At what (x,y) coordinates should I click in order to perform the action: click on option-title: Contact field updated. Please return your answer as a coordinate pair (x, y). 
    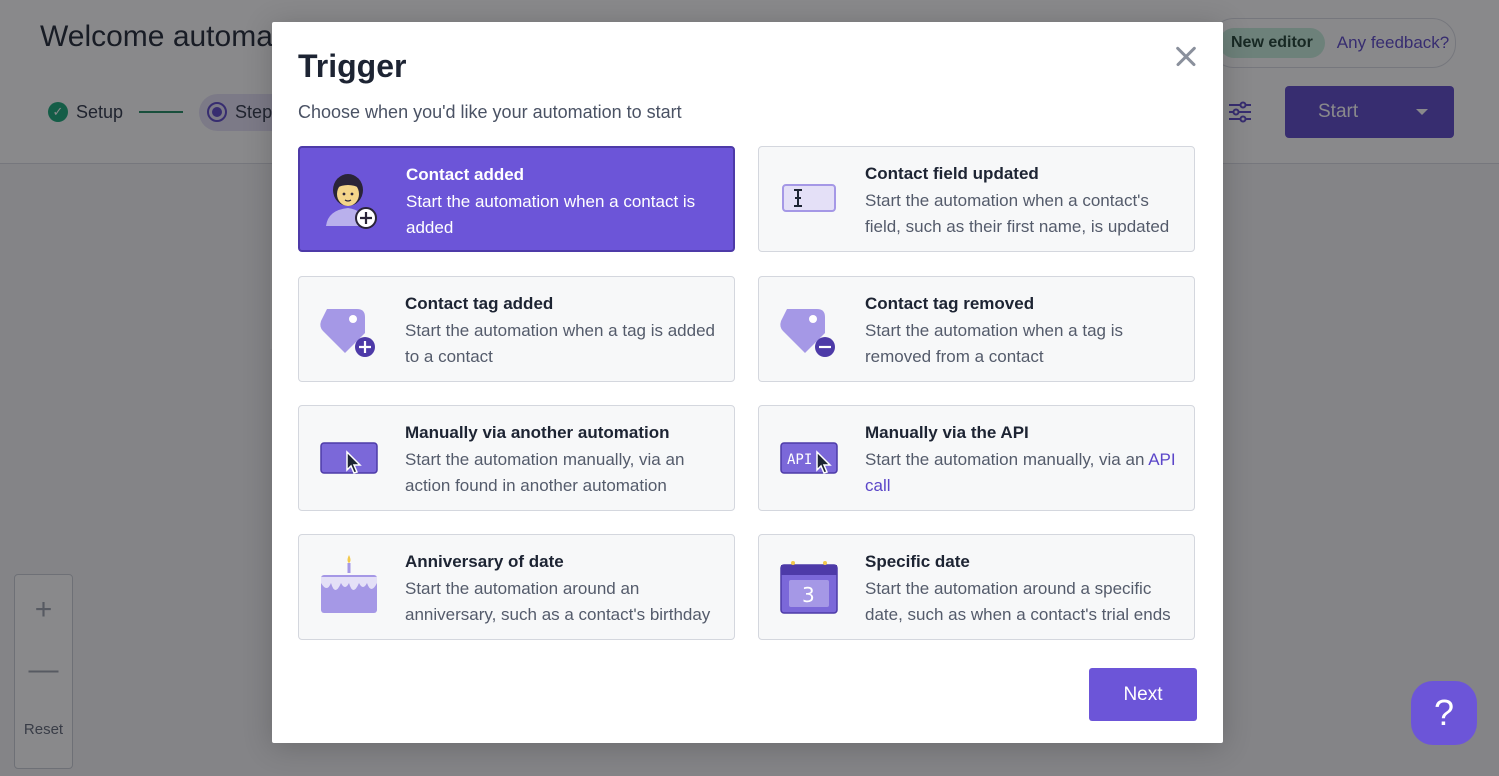
    Looking at the image, I should click on (952, 173).